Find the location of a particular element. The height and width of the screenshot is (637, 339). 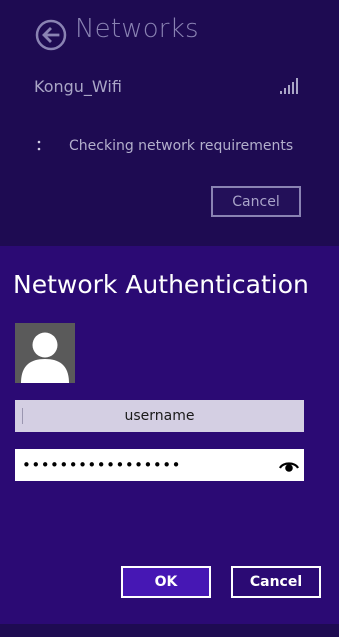

password-input is located at coordinates (159, 465).